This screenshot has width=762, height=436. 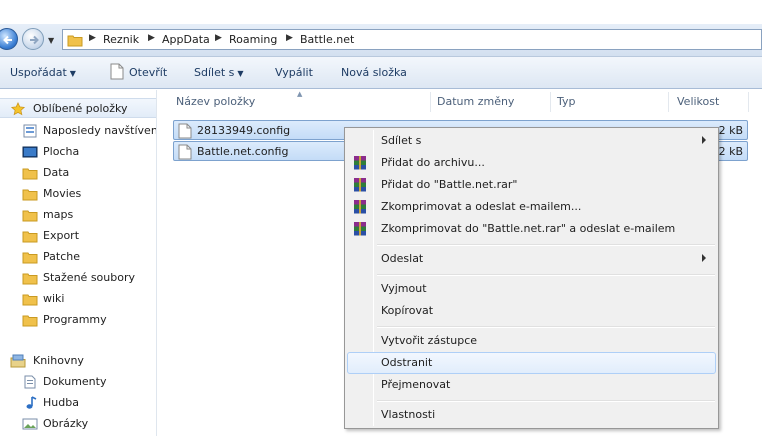 What do you see at coordinates (408, 414) in the screenshot?
I see `menu-item-label: Vlastnosti` at bounding box center [408, 414].